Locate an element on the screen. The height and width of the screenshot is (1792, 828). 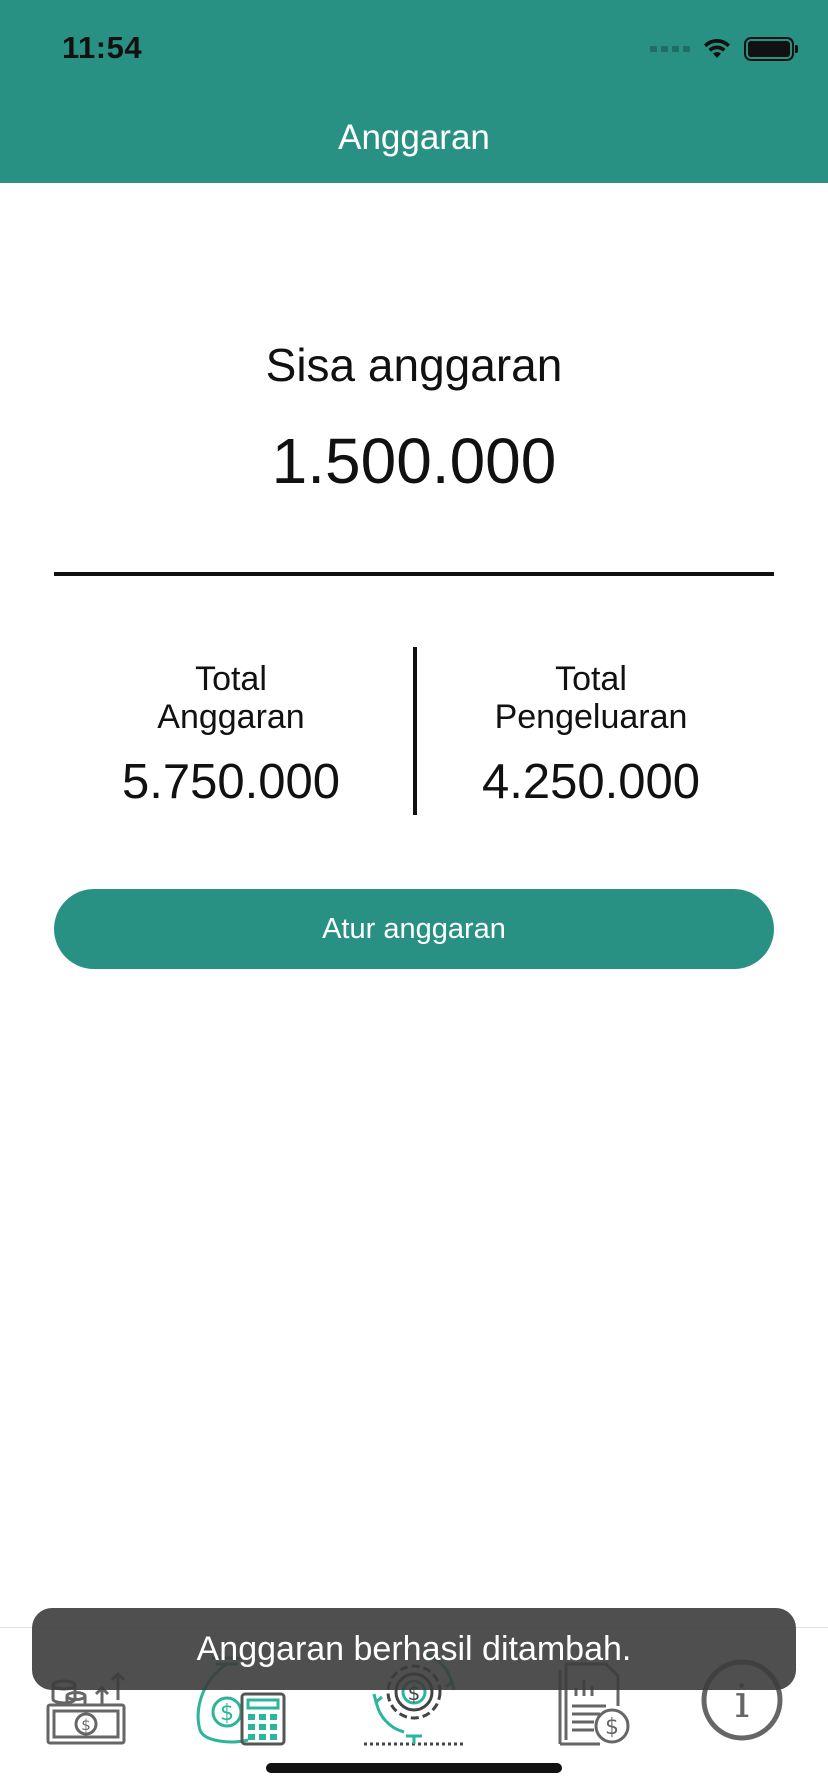
status-time: 11:54 is located at coordinates (102, 47).